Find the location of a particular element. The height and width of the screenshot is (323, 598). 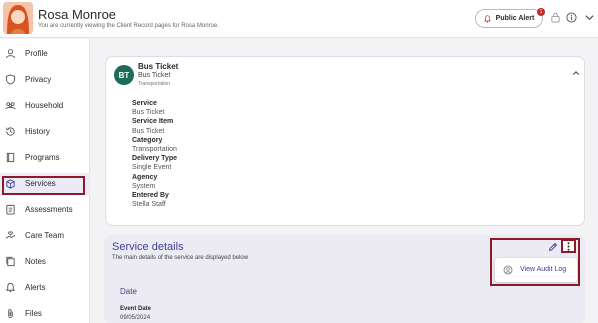

more-options-button is located at coordinates (568, 246).